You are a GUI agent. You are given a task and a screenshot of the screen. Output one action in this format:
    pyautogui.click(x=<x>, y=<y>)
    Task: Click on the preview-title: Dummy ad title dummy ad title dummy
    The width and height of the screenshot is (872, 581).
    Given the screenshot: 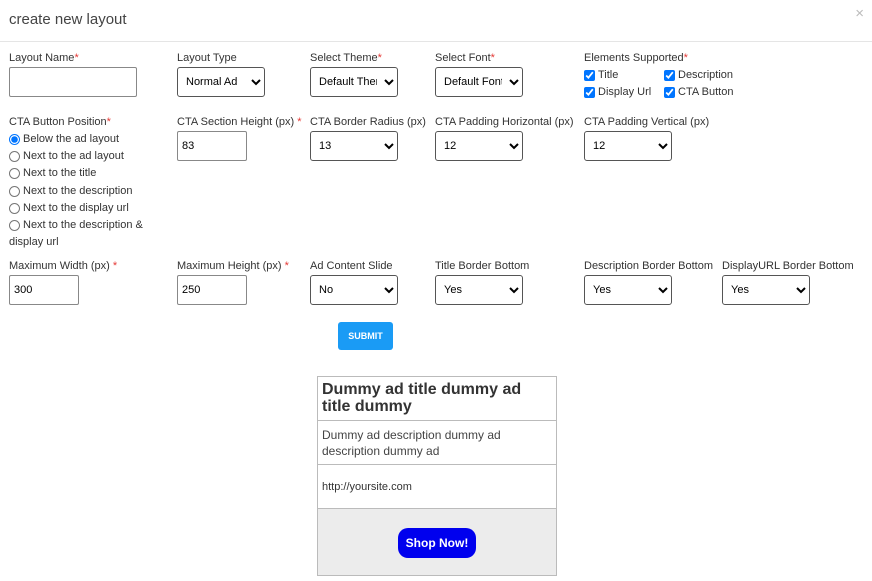 What is the action you would take?
    pyautogui.click(x=437, y=399)
    